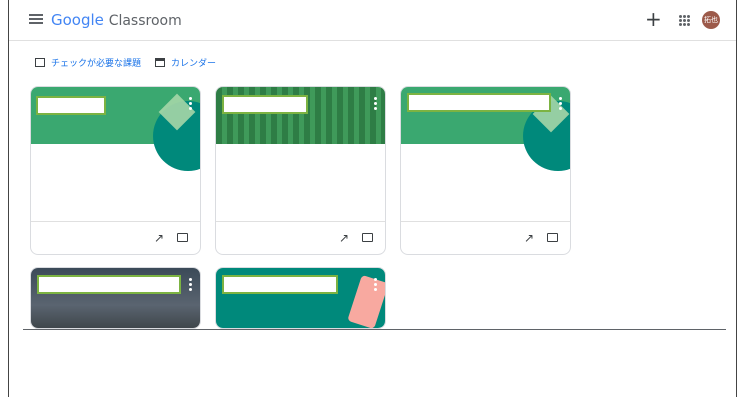 The width and height of the screenshot is (745, 397). What do you see at coordinates (684, 20) in the screenshot?
I see `apps-grid-icon` at bounding box center [684, 20].